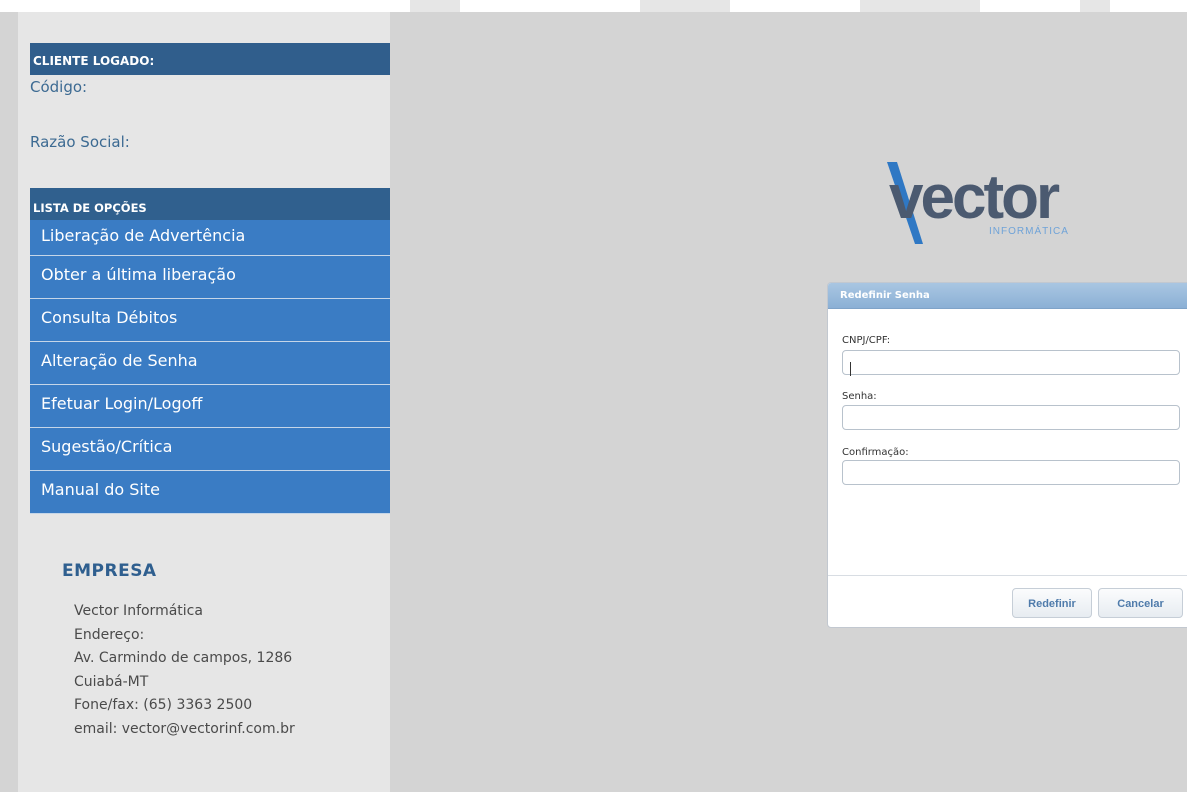  What do you see at coordinates (163, 705) in the screenshot?
I see `empresa-line: Fone/fax: (65) 3363 2500` at bounding box center [163, 705].